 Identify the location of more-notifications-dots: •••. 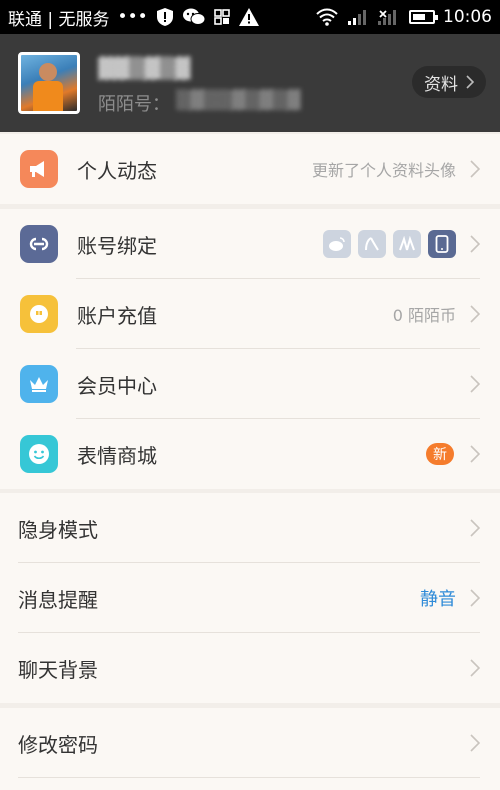
(132, 17).